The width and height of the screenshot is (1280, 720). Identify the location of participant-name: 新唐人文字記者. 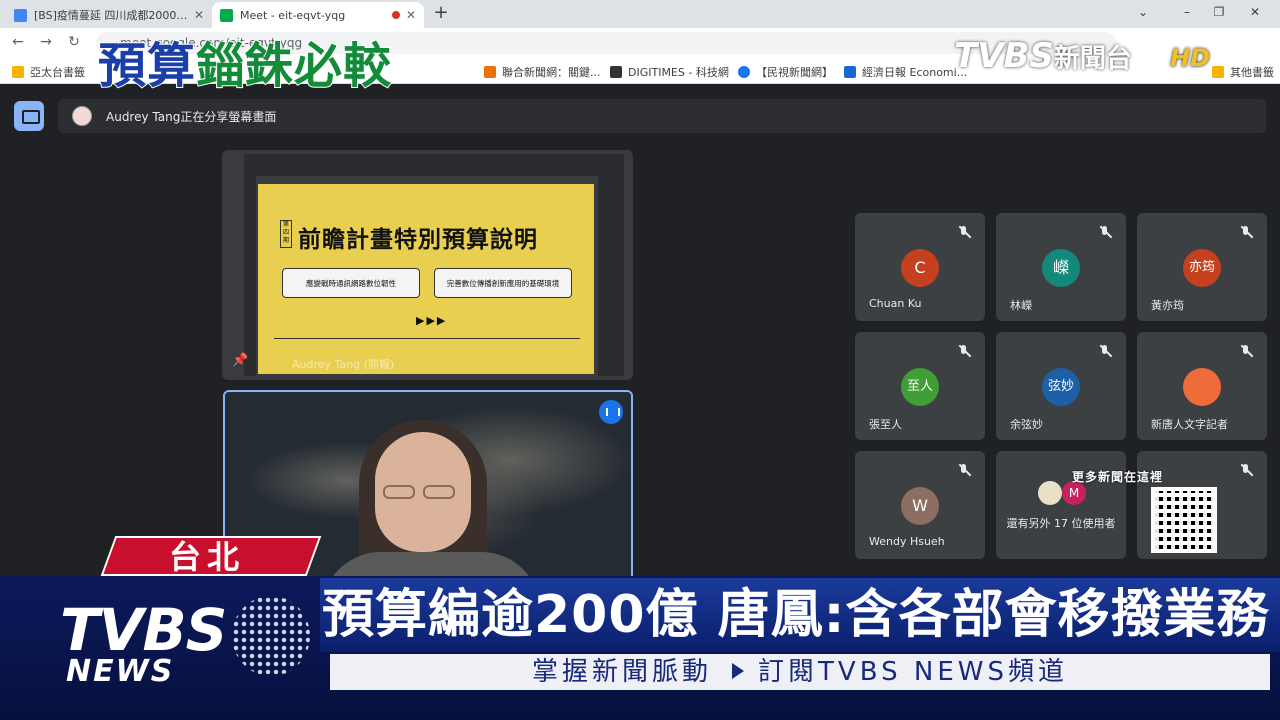
(1189, 424).